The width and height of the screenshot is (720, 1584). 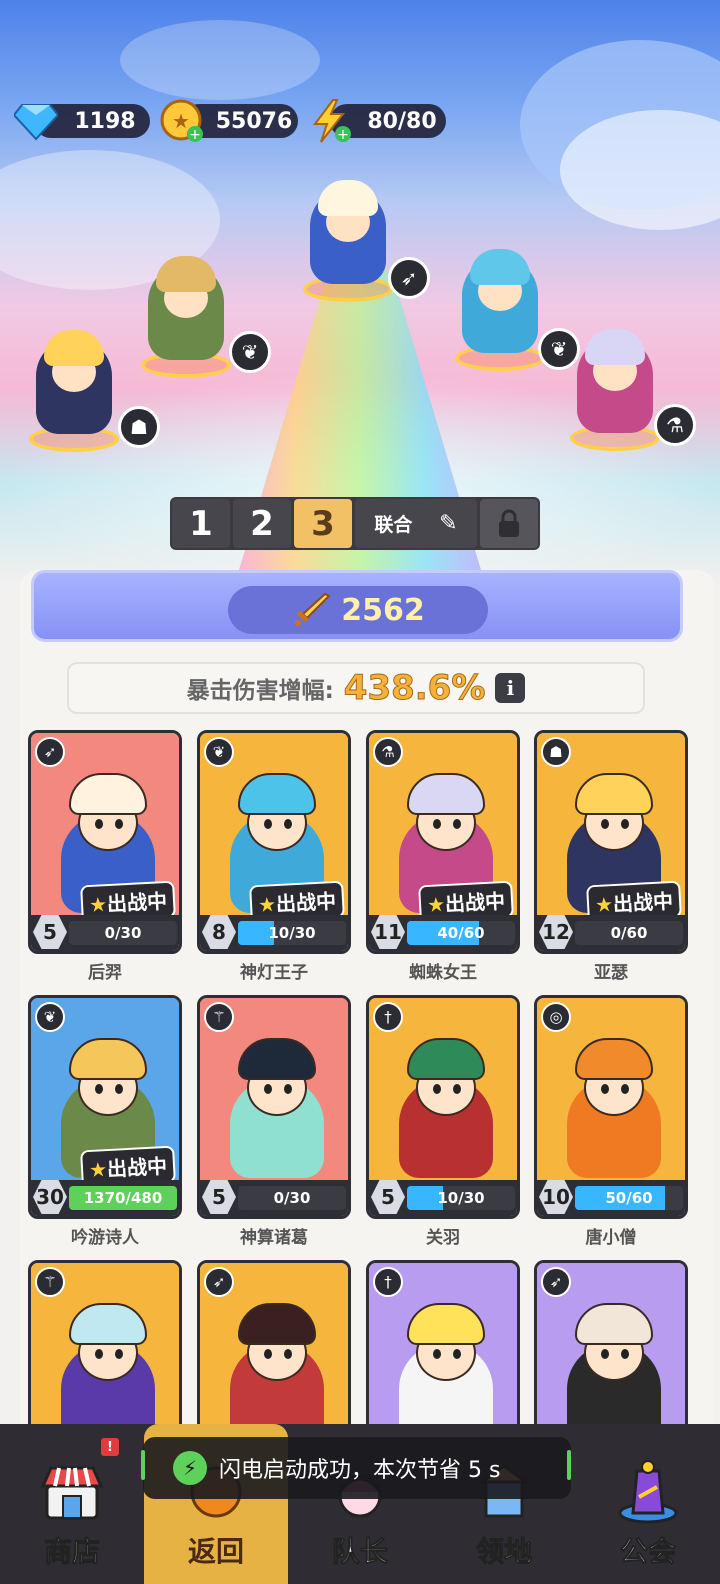 I want to click on coin-add-icon: ★ +, so click(x=182, y=121).